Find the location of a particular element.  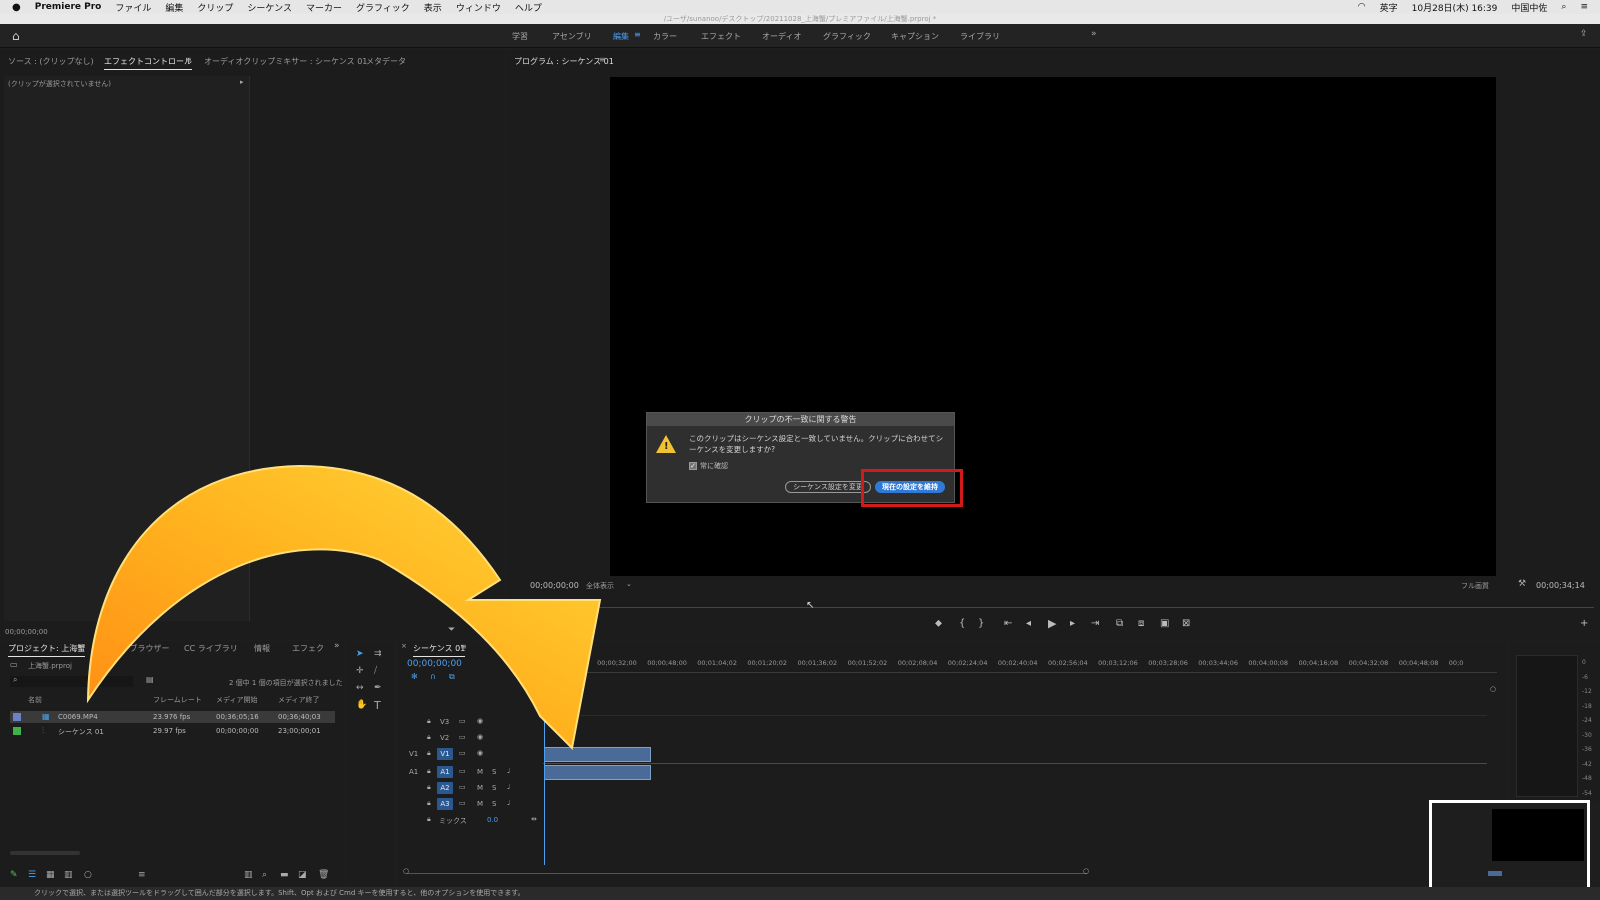

insert-icon: ⧉ is located at coordinates (1119, 623).